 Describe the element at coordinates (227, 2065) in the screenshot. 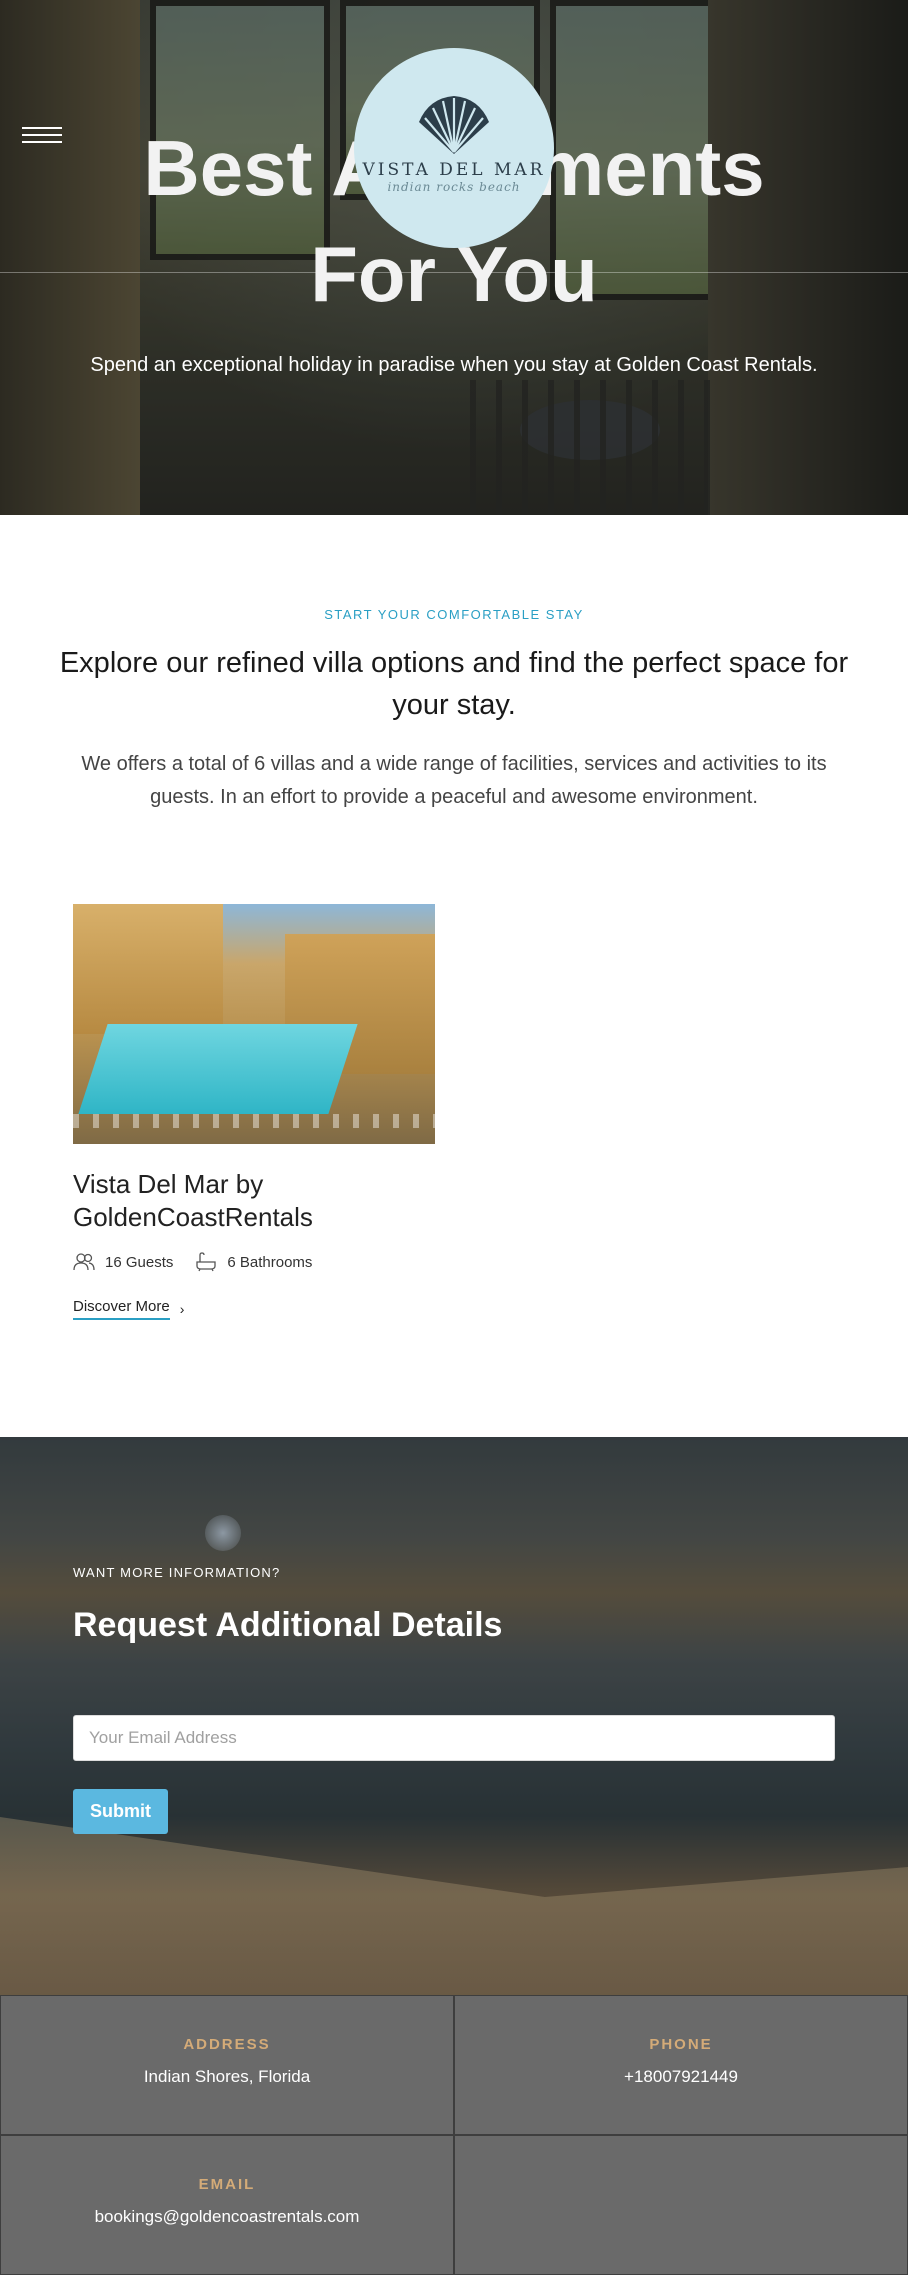

I see `address-cell: ADDRESS Indian Shores, Florida` at that location.